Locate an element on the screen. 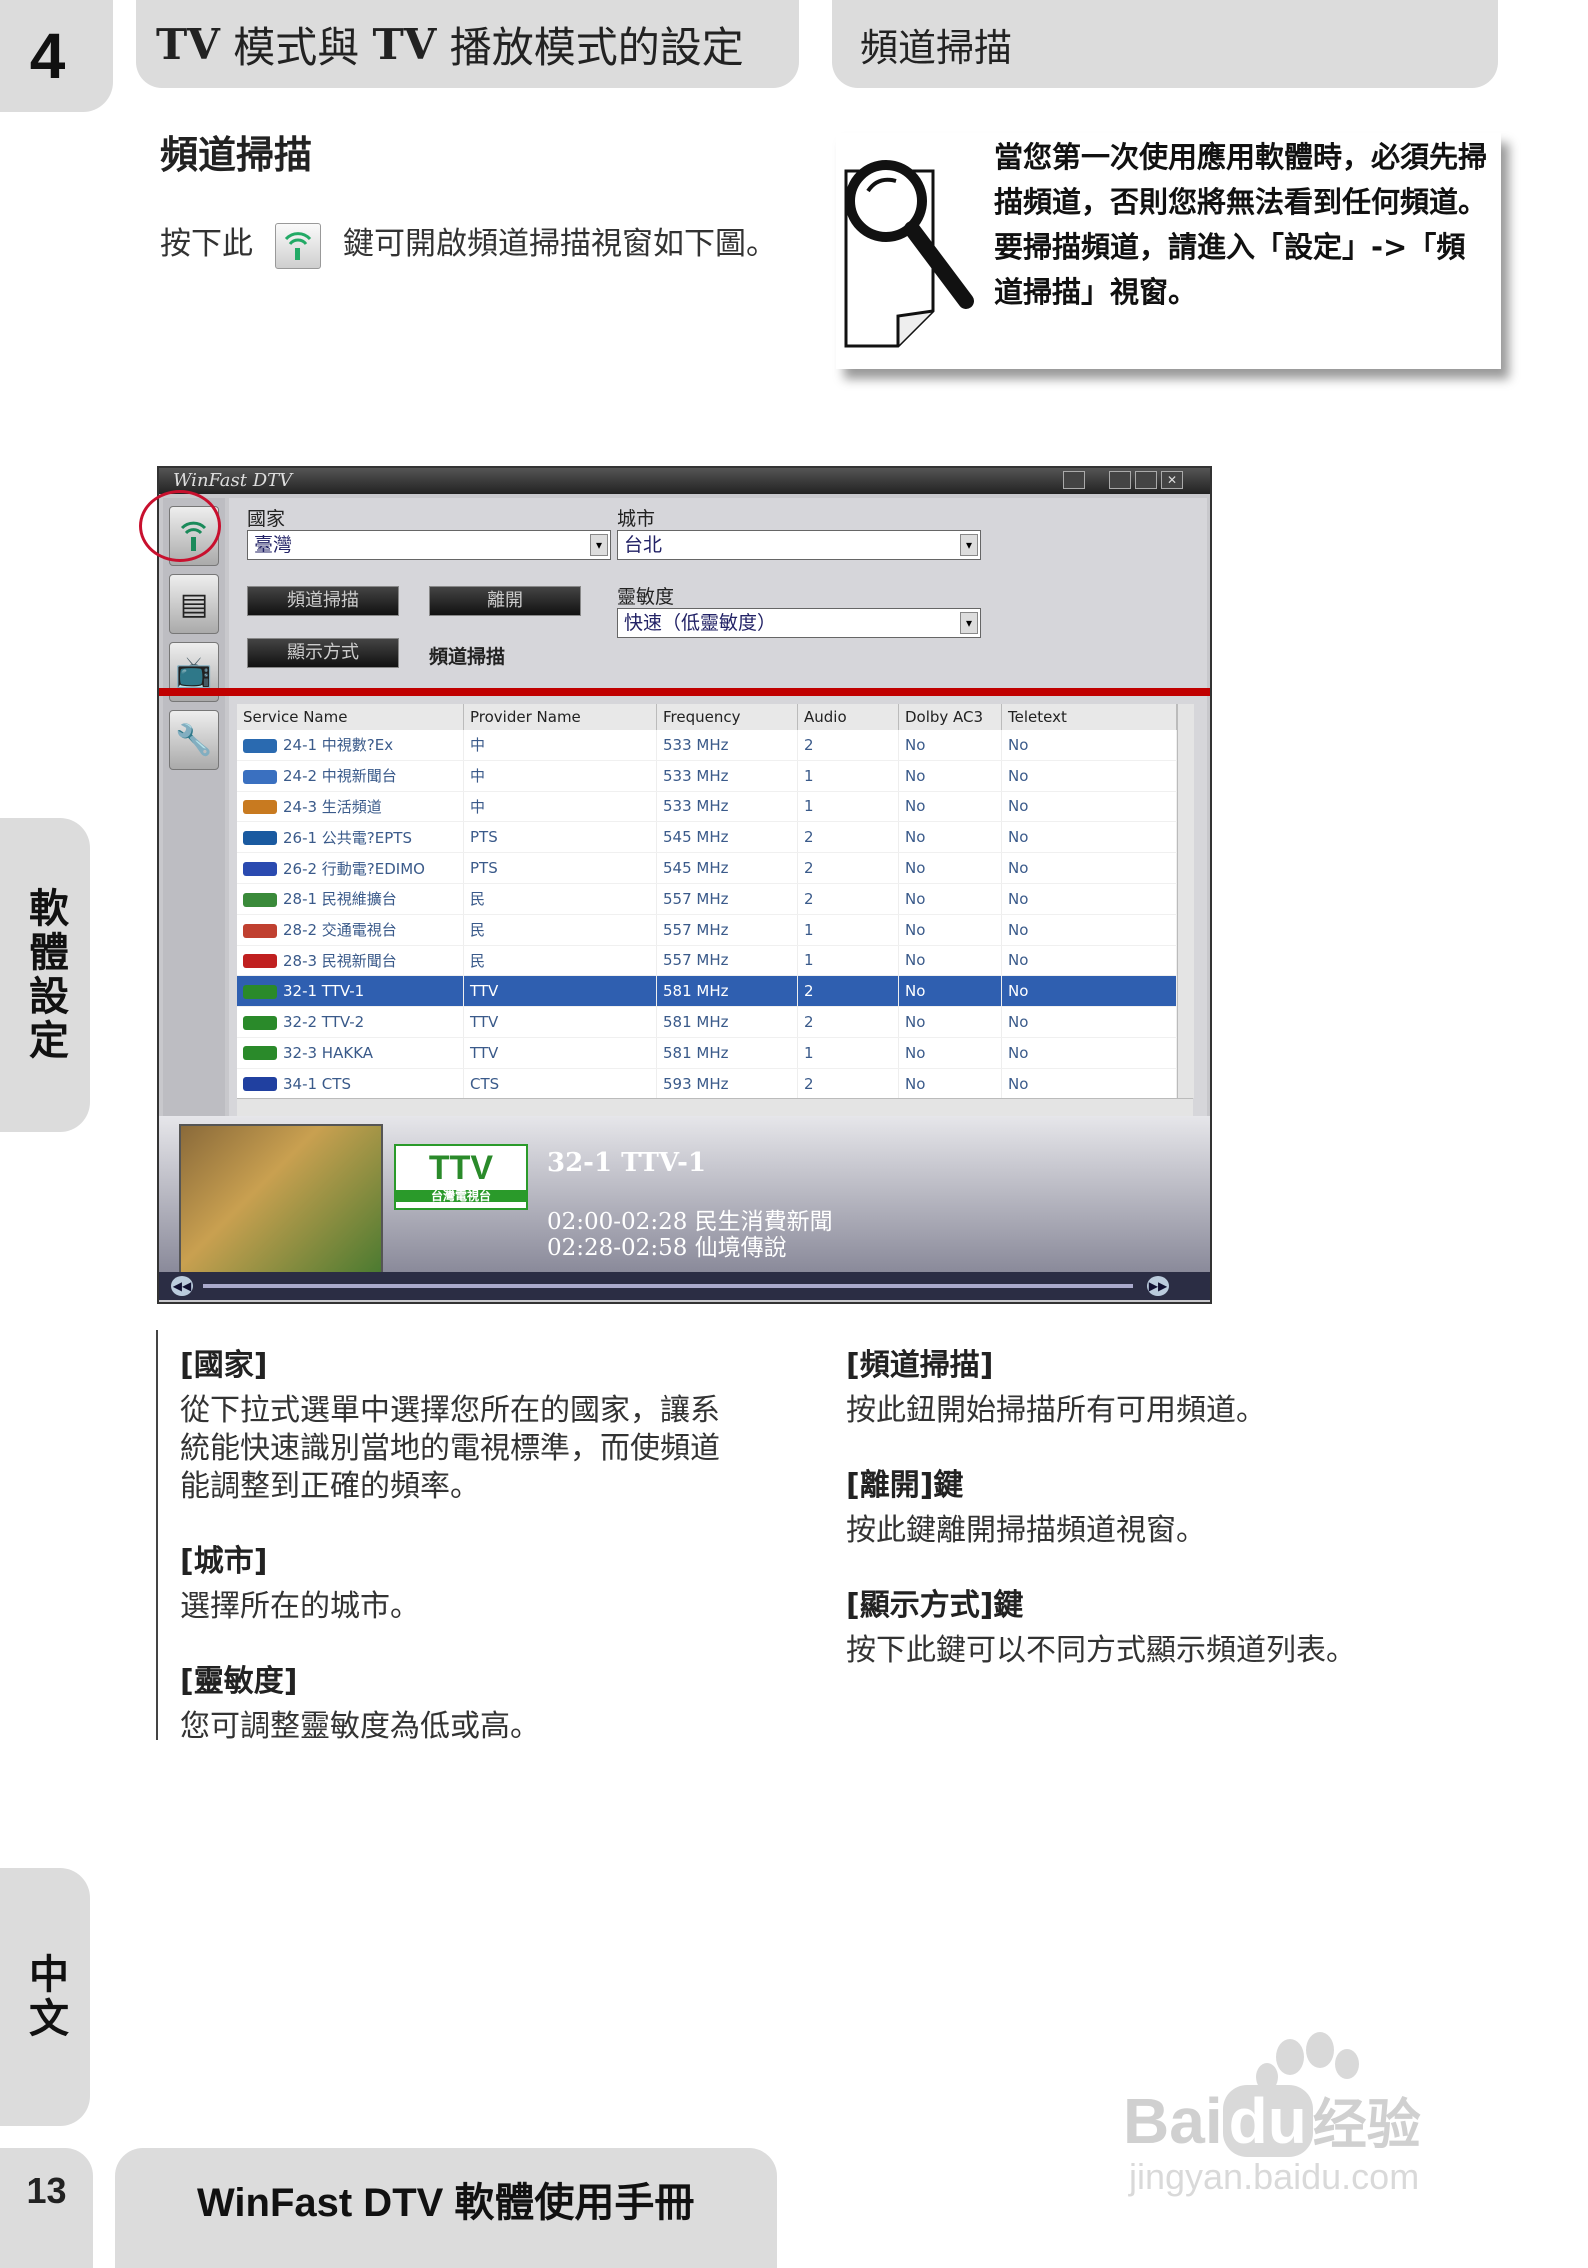  forward-icon: ▶▶ is located at coordinates (1158, 1286).